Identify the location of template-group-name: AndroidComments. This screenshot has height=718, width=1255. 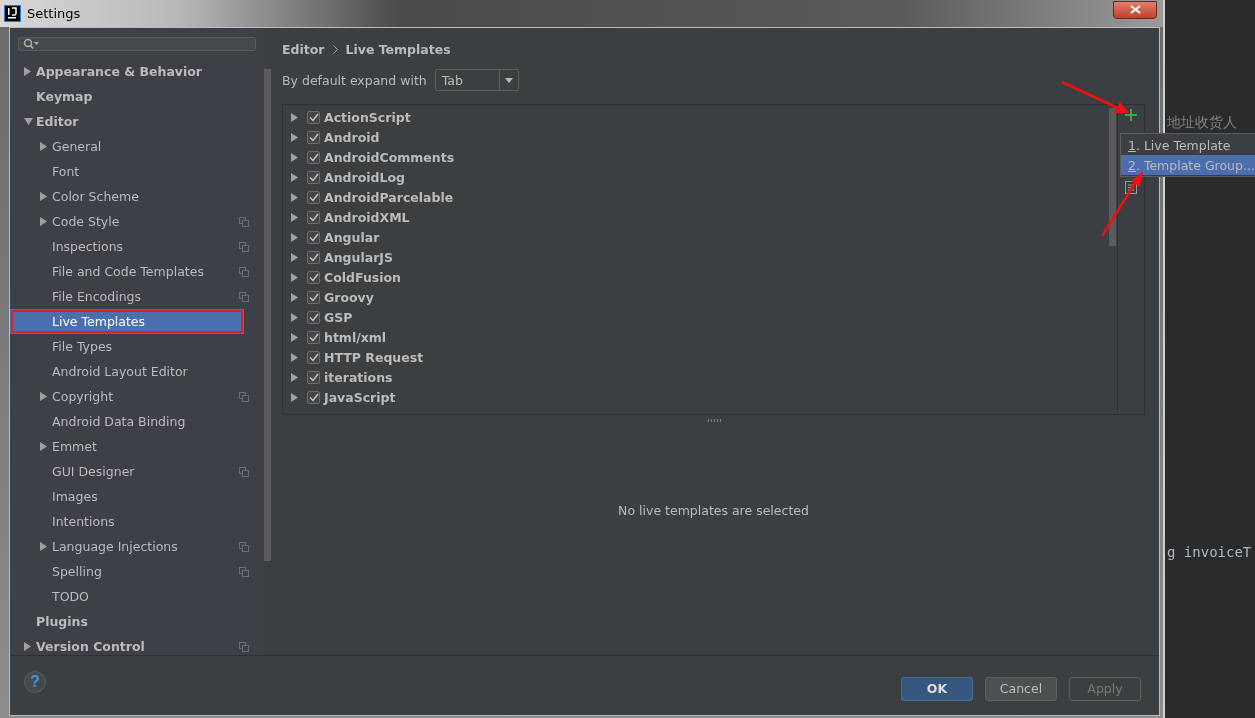
(389, 157).